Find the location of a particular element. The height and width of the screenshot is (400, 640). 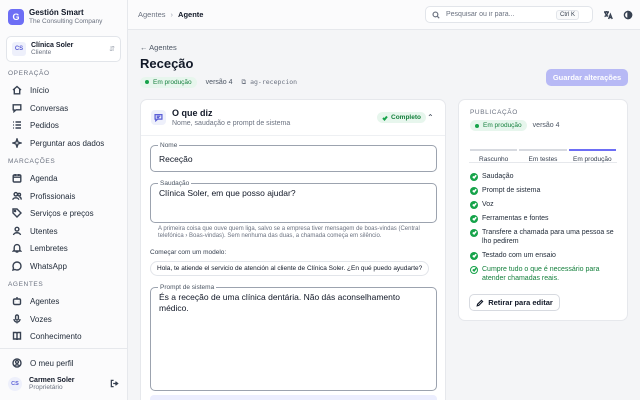

list-item: Prompt de sistema is located at coordinates (545, 190).